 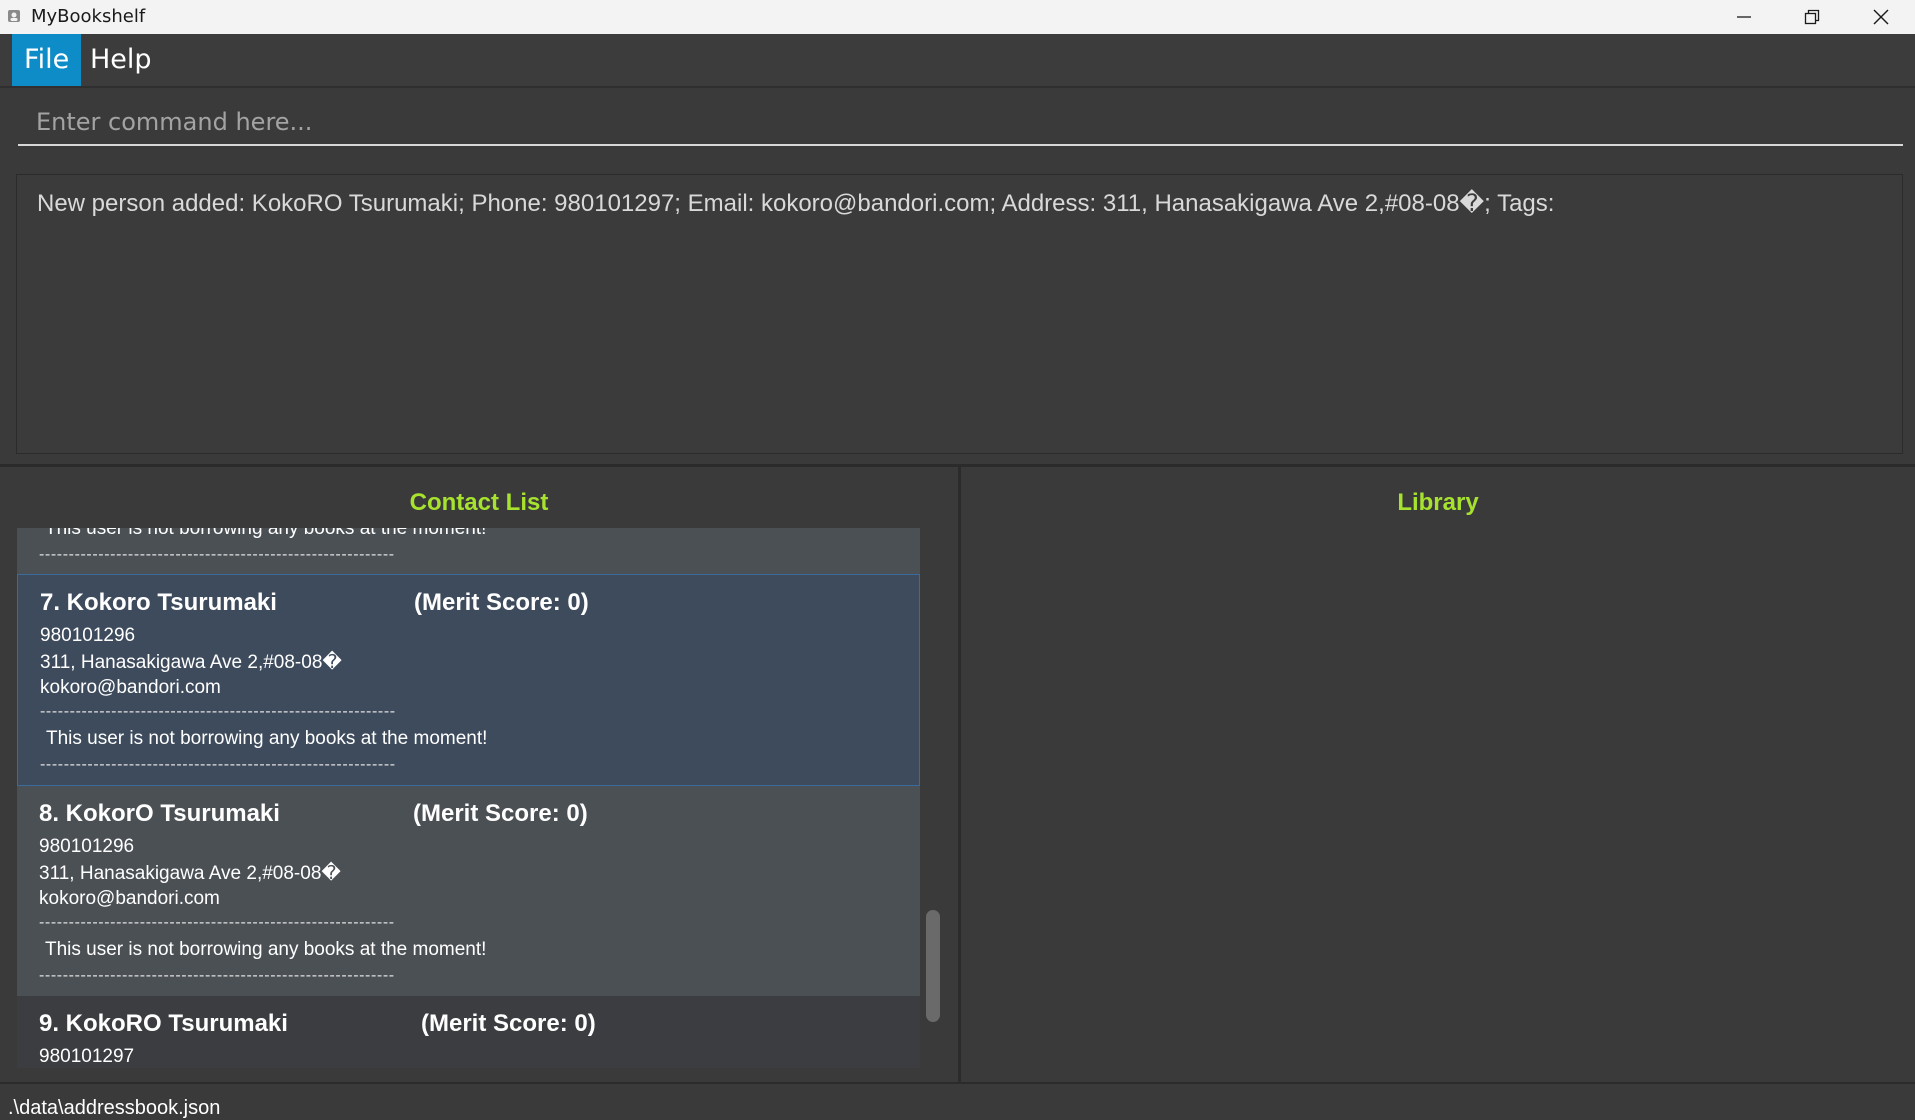 What do you see at coordinates (479, 502) in the screenshot?
I see `contact-list-title: Contact List` at bounding box center [479, 502].